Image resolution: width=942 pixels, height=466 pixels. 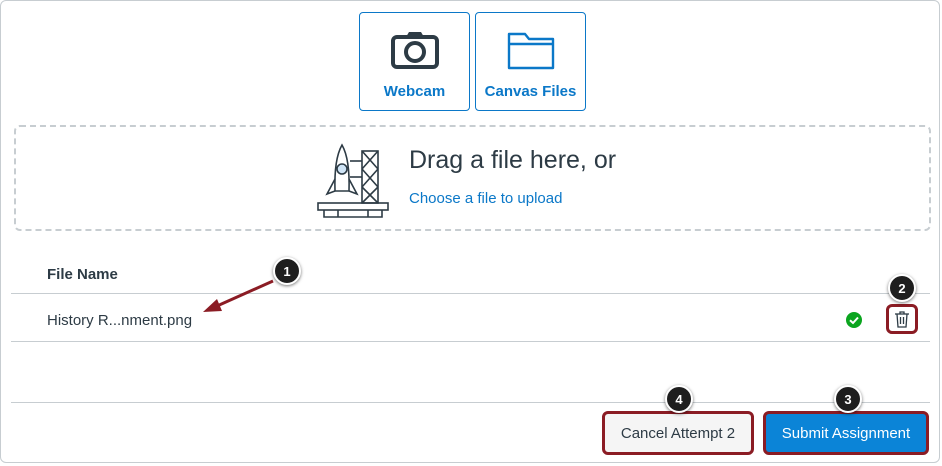 What do you see at coordinates (679, 399) in the screenshot?
I see `callout-4: 4` at bounding box center [679, 399].